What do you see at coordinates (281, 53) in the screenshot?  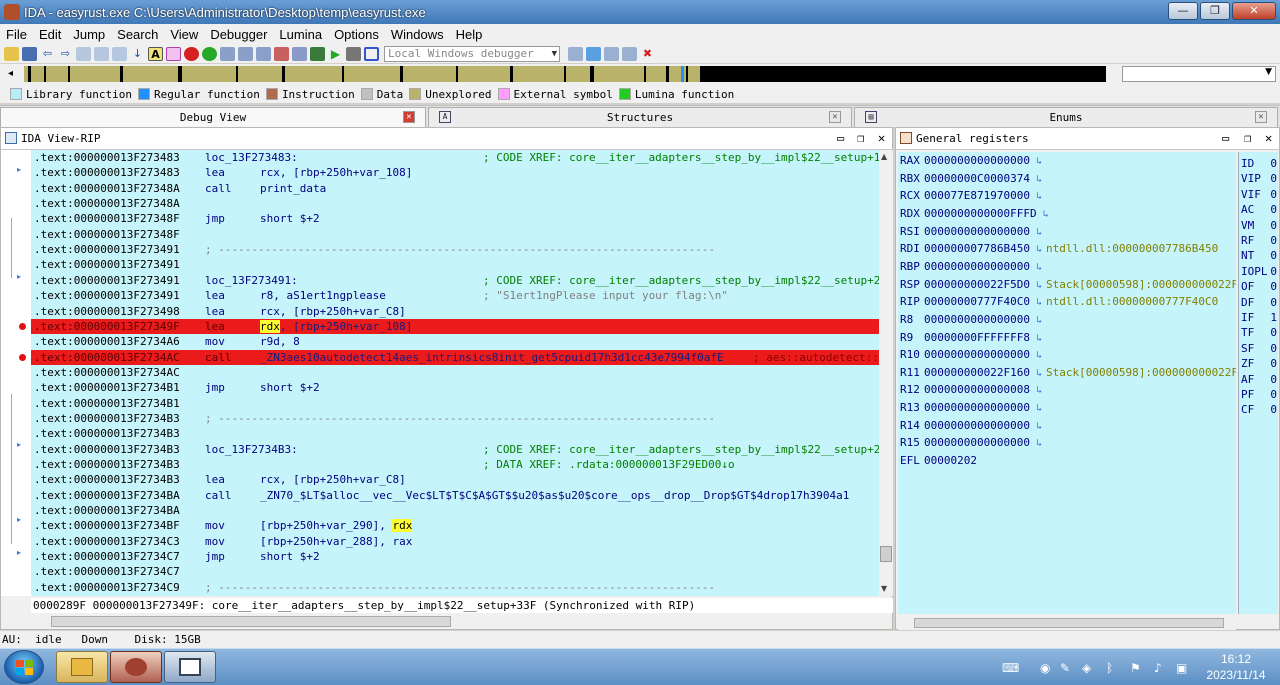 I see `xref-icon` at bounding box center [281, 53].